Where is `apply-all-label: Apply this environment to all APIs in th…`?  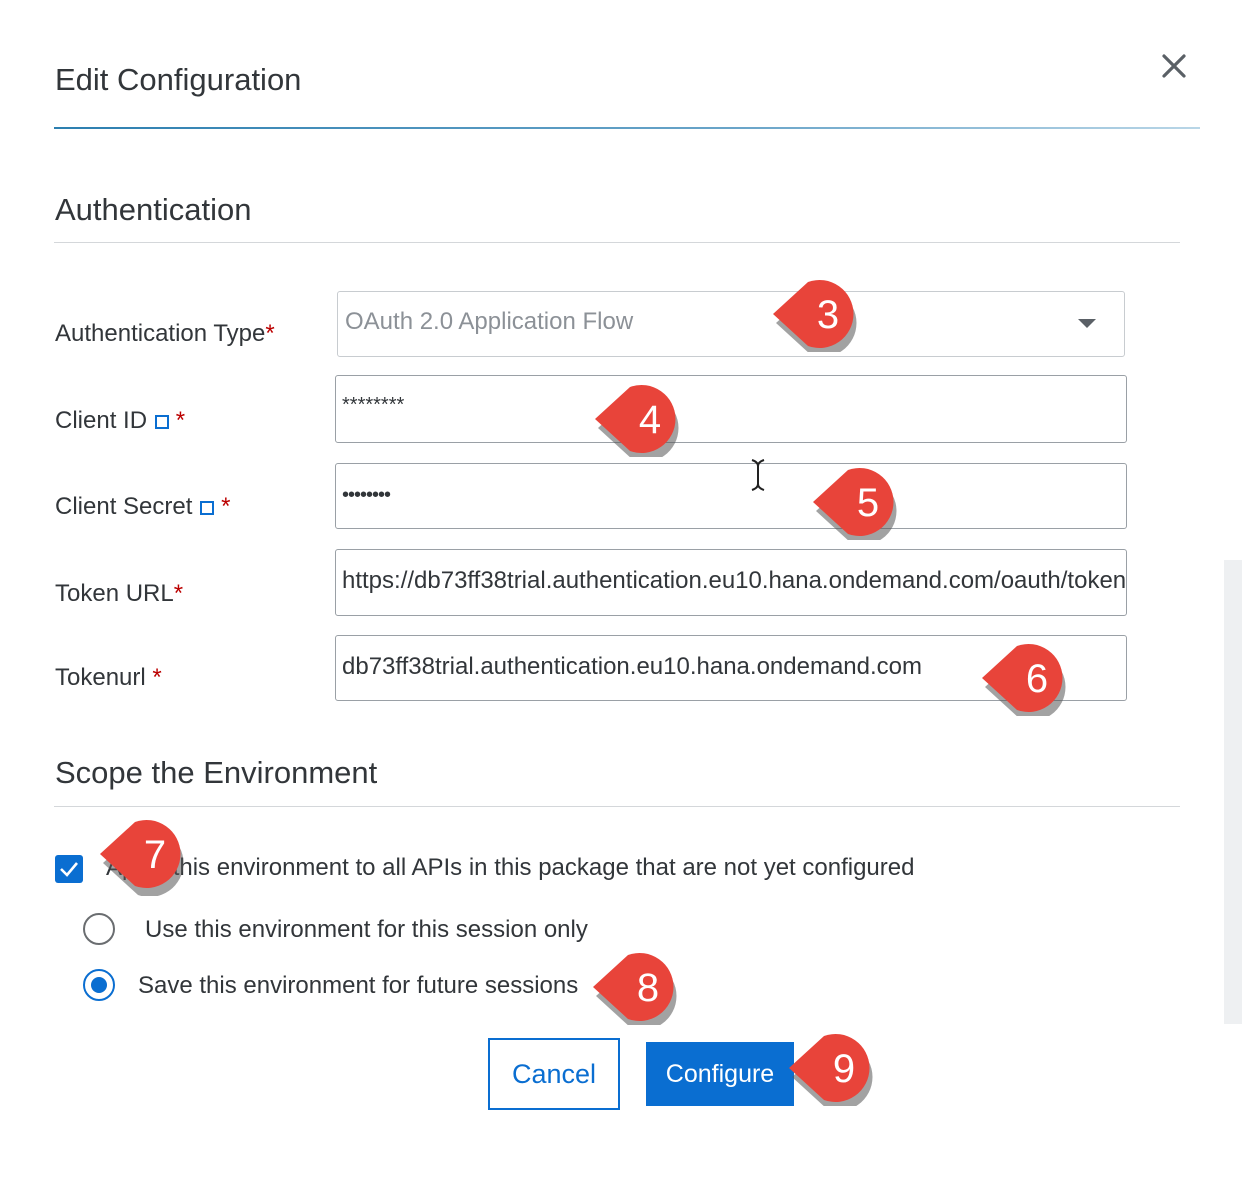
apply-all-label: Apply this environment to all APIs in th… is located at coordinates (510, 868).